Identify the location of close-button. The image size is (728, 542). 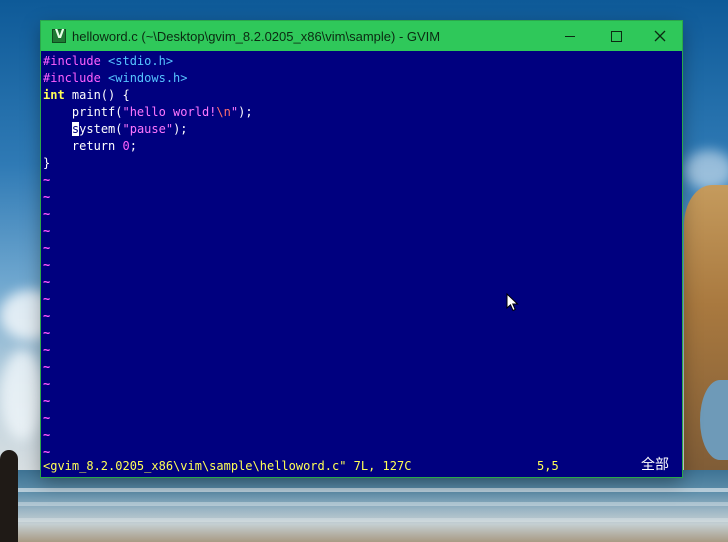
(660, 36).